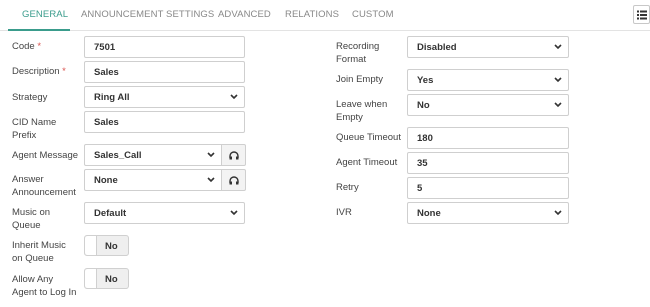  What do you see at coordinates (164, 47) in the screenshot?
I see `code-input: 7501` at bounding box center [164, 47].